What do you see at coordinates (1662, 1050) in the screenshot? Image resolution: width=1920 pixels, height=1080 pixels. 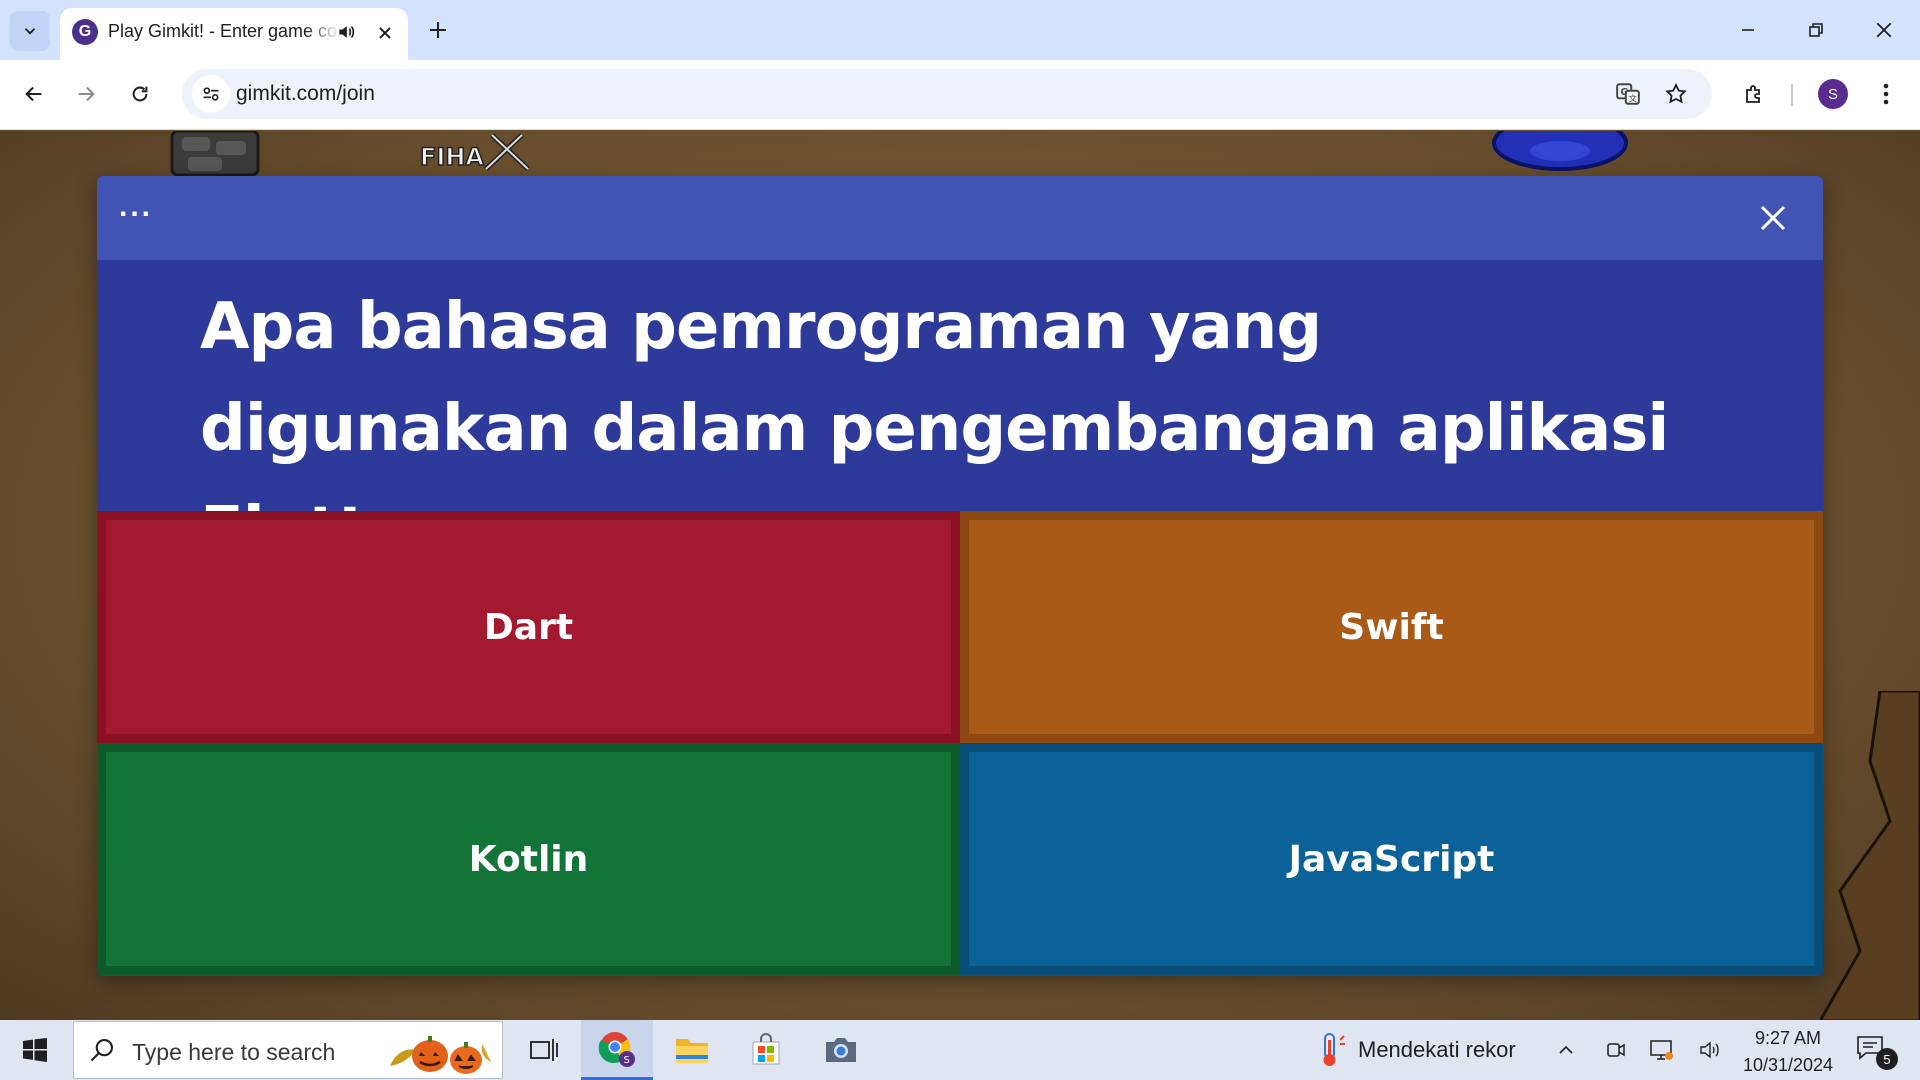 I see `network-icon` at bounding box center [1662, 1050].